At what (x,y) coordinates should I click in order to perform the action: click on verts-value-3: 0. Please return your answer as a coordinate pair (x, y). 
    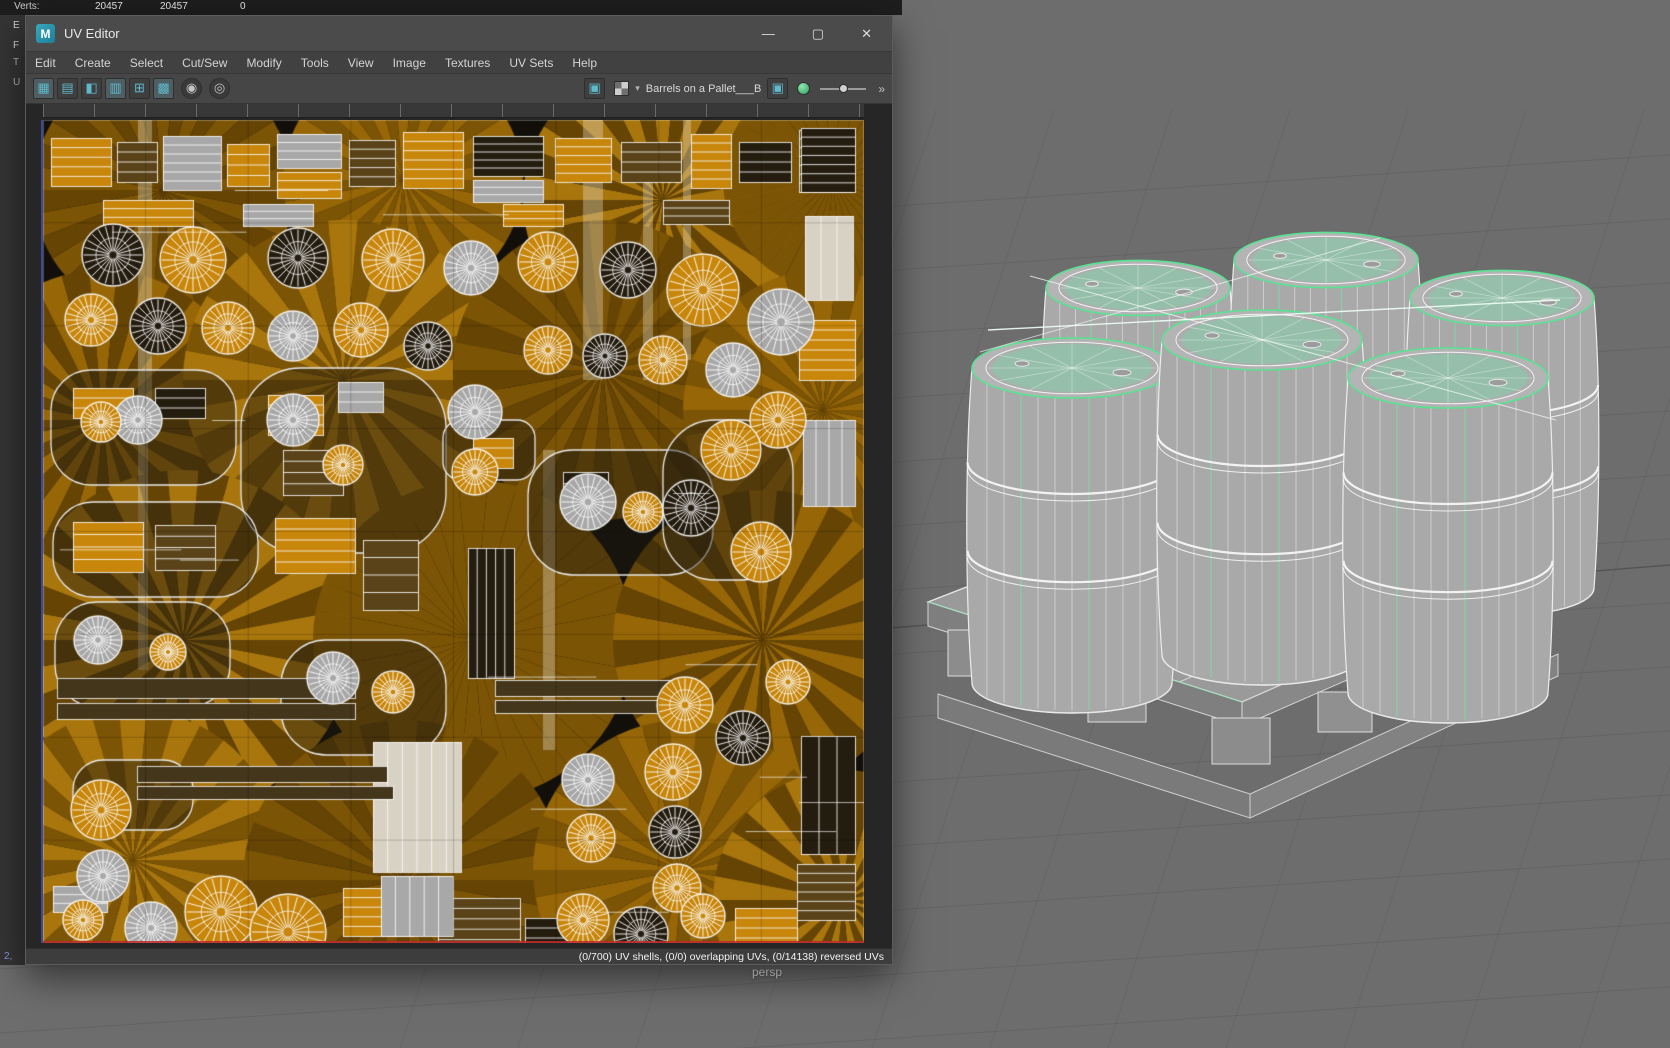
    Looking at the image, I should click on (243, 6).